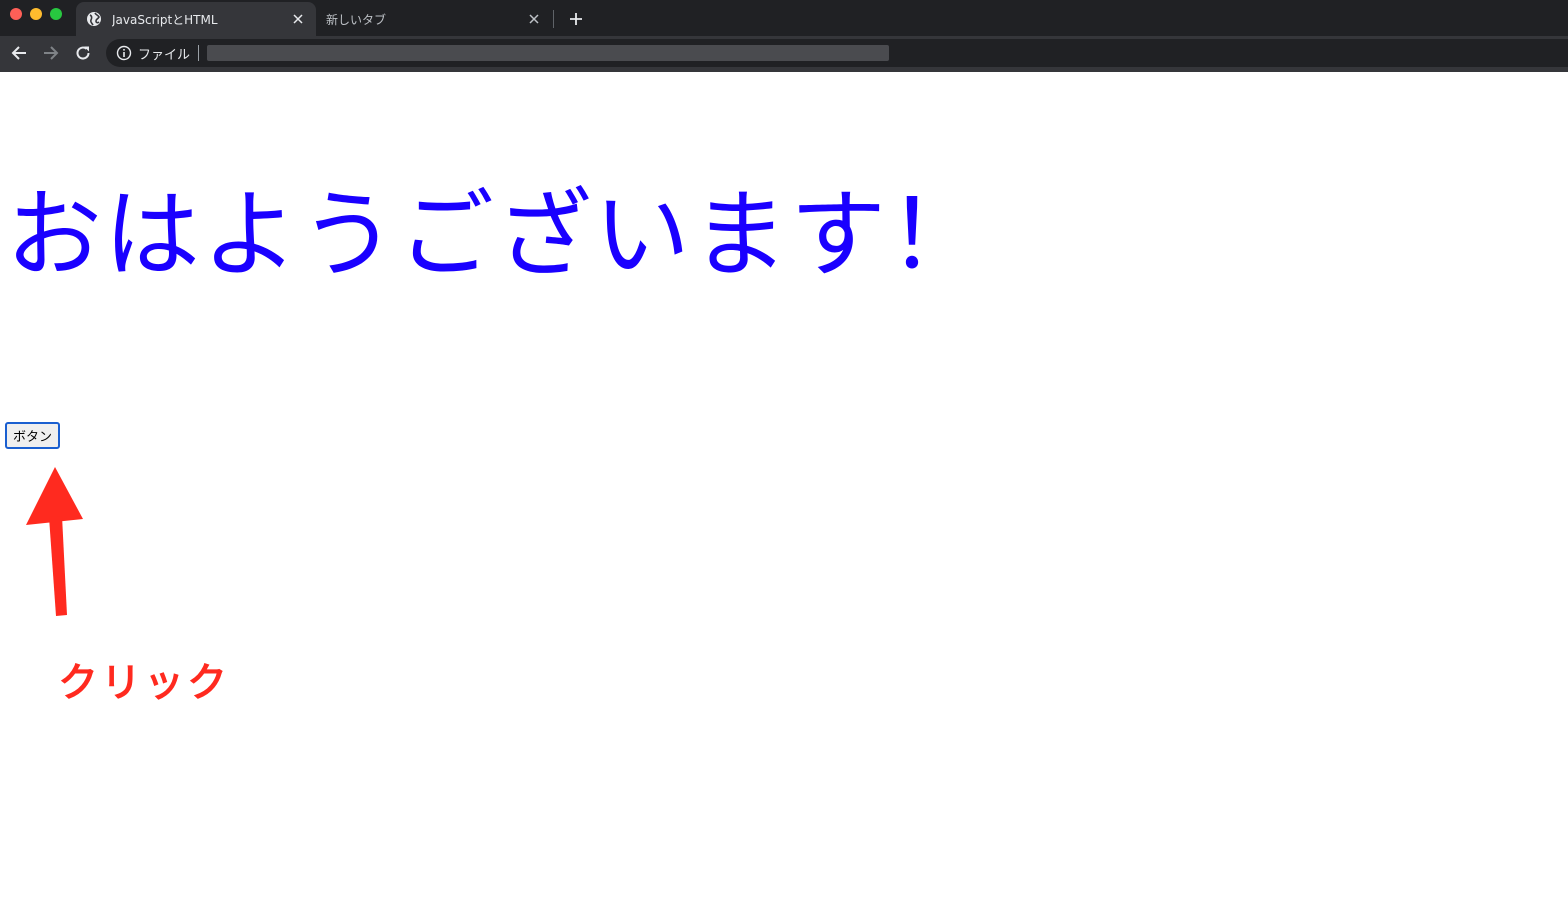  Describe the element at coordinates (784, 18) in the screenshot. I see `tab-strip: JavaScriptとHTML 新しいタブ` at that location.